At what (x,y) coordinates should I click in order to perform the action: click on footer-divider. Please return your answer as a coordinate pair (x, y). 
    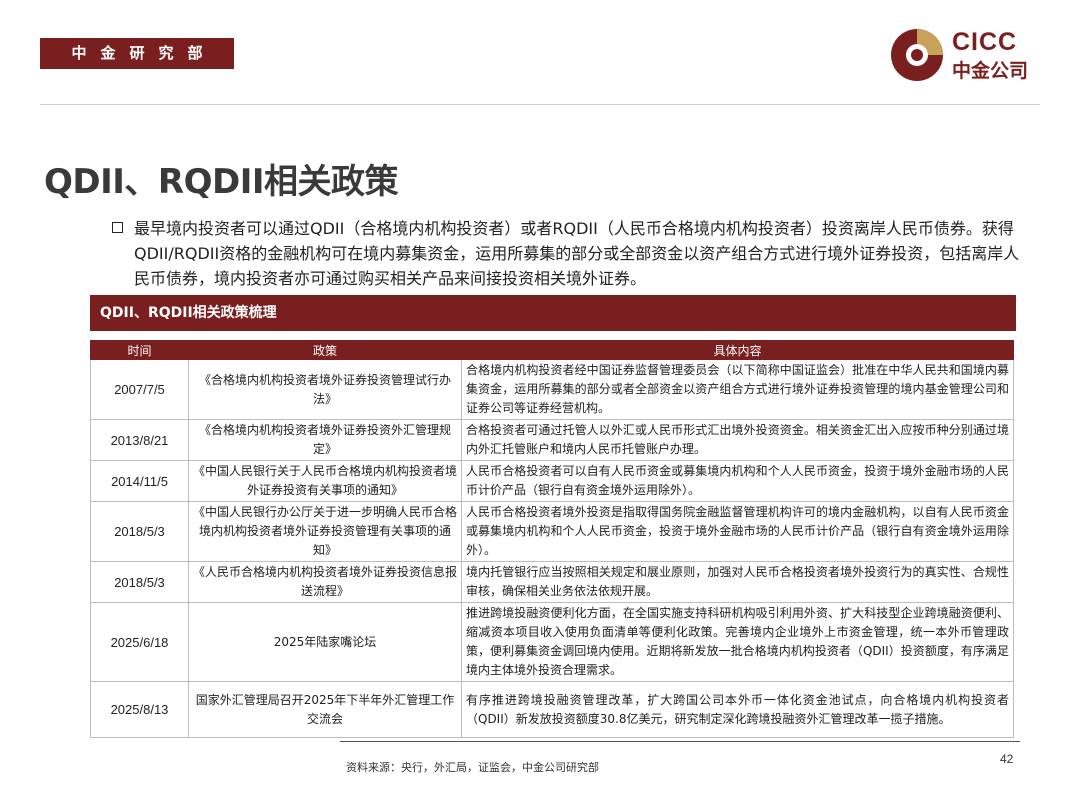
    Looking at the image, I should click on (680, 741).